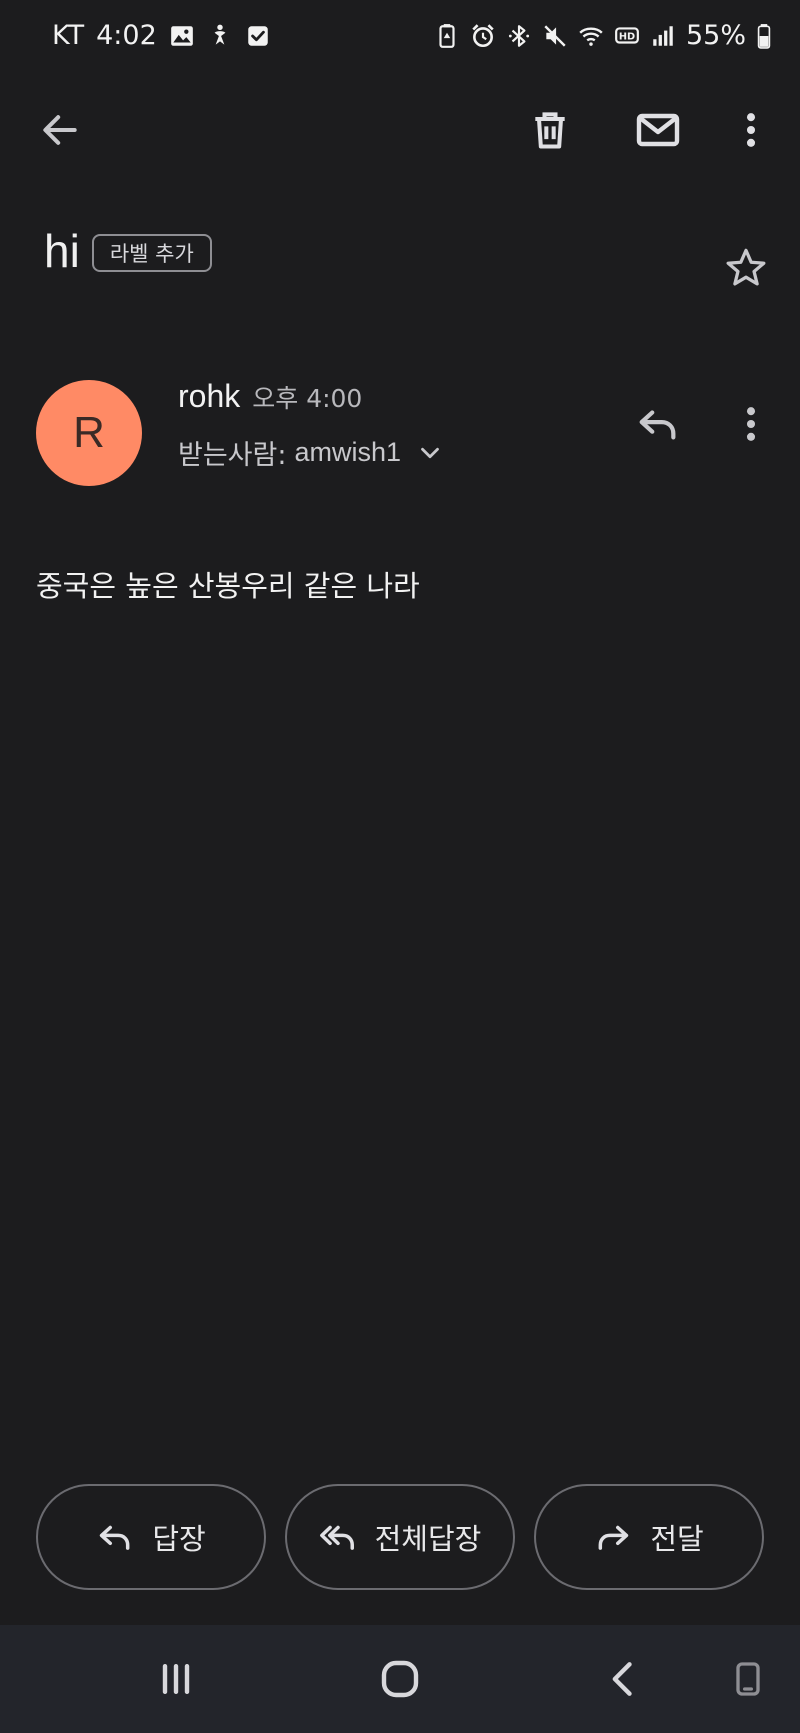 Image resolution: width=800 pixels, height=1733 pixels. I want to click on reply-label: 답장, so click(179, 1539).